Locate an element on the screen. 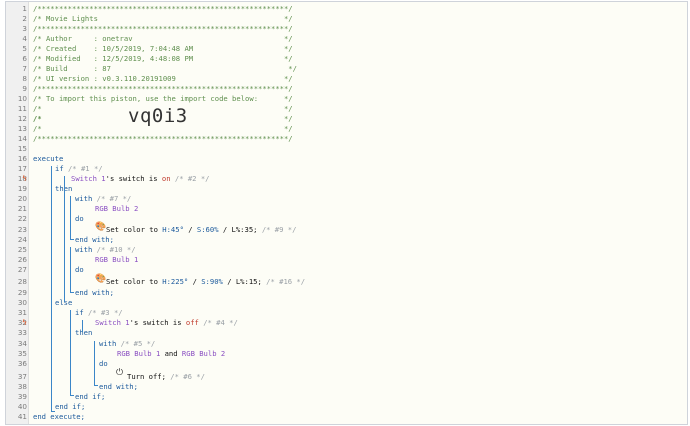 The height and width of the screenshot is (426, 690). line-number: 24 is located at coordinates (22, 239).